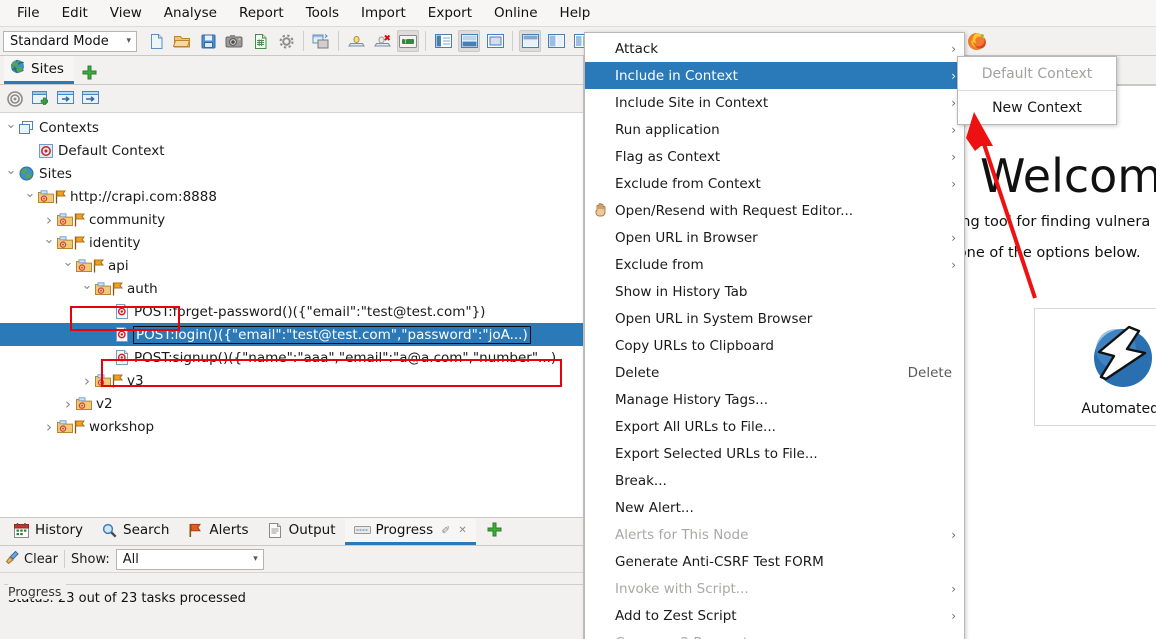 The height and width of the screenshot is (639, 1156). Describe the element at coordinates (291, 380) in the screenshot. I see `tree-node: › v3` at that location.